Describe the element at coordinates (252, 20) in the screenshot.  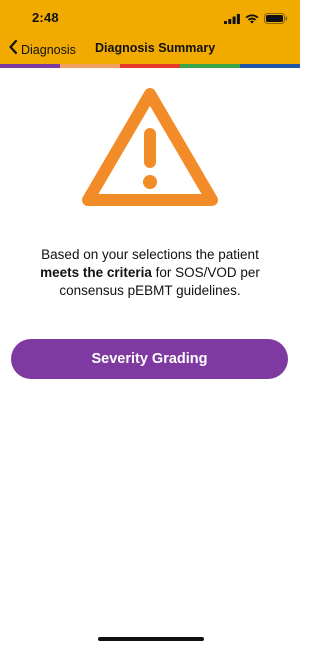
I see `wifi-icon` at that location.